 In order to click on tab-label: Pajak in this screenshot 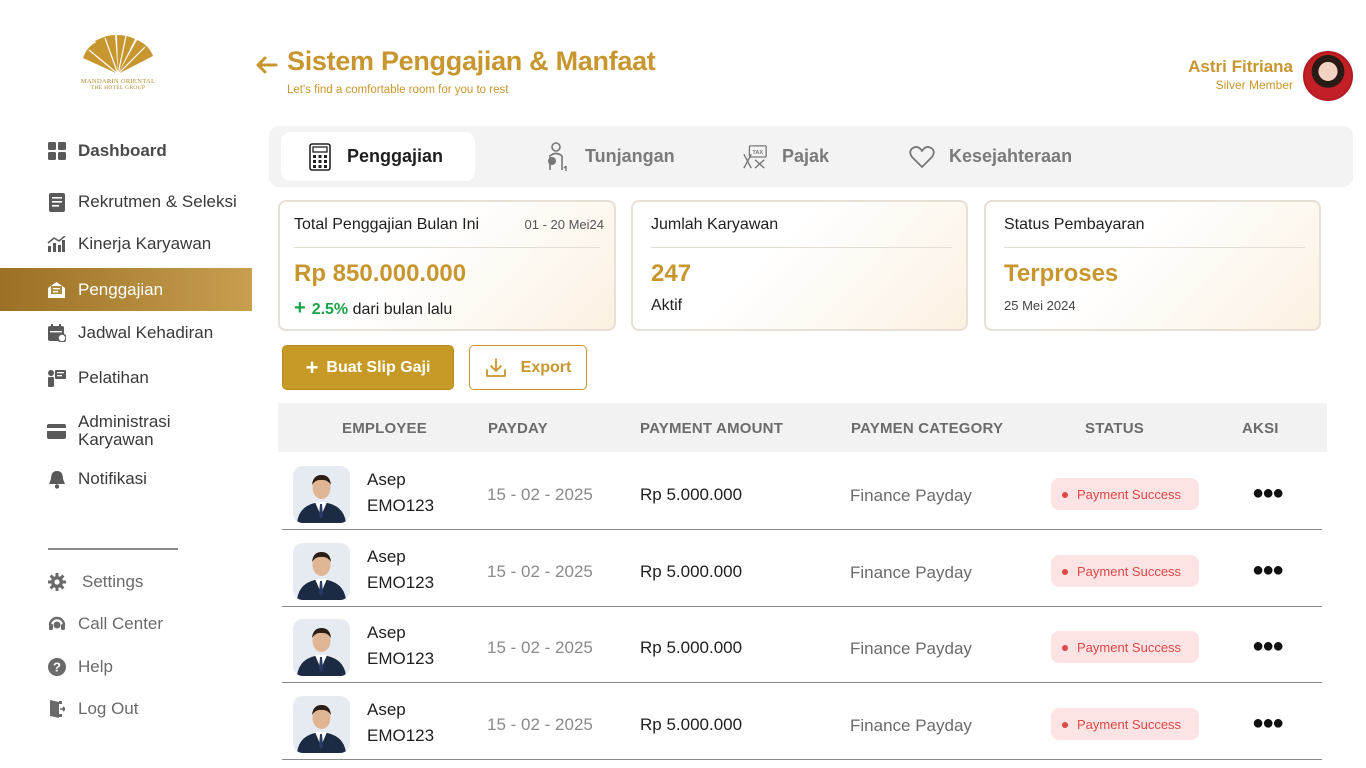, I will do `click(806, 156)`.